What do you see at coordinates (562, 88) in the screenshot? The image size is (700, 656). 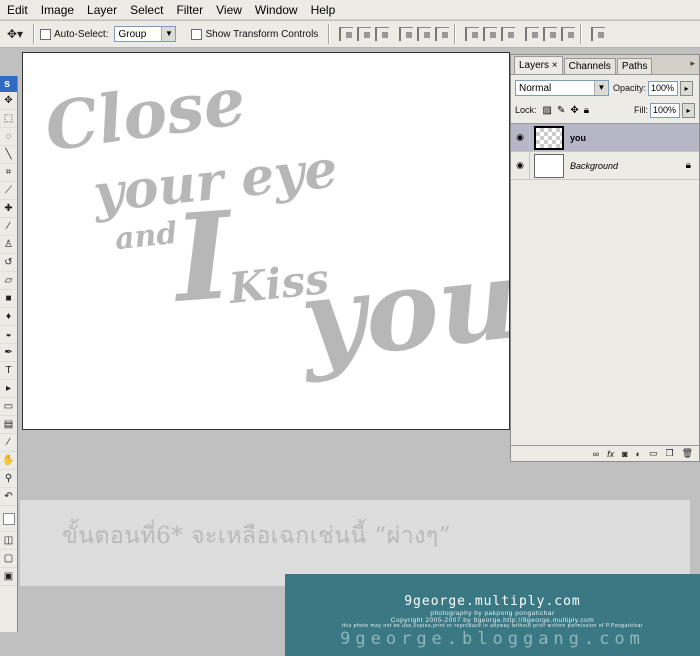 I see `blend-mode-dropdown: Normal ▼` at bounding box center [562, 88].